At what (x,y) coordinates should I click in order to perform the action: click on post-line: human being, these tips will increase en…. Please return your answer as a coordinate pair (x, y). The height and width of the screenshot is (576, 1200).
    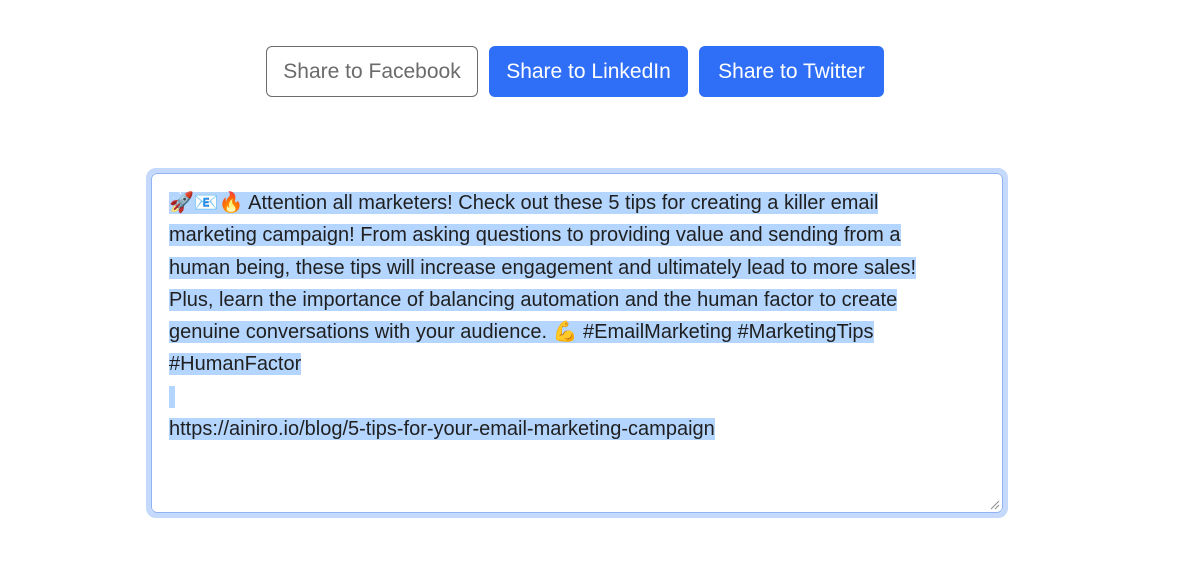
    Looking at the image, I should click on (543, 267).